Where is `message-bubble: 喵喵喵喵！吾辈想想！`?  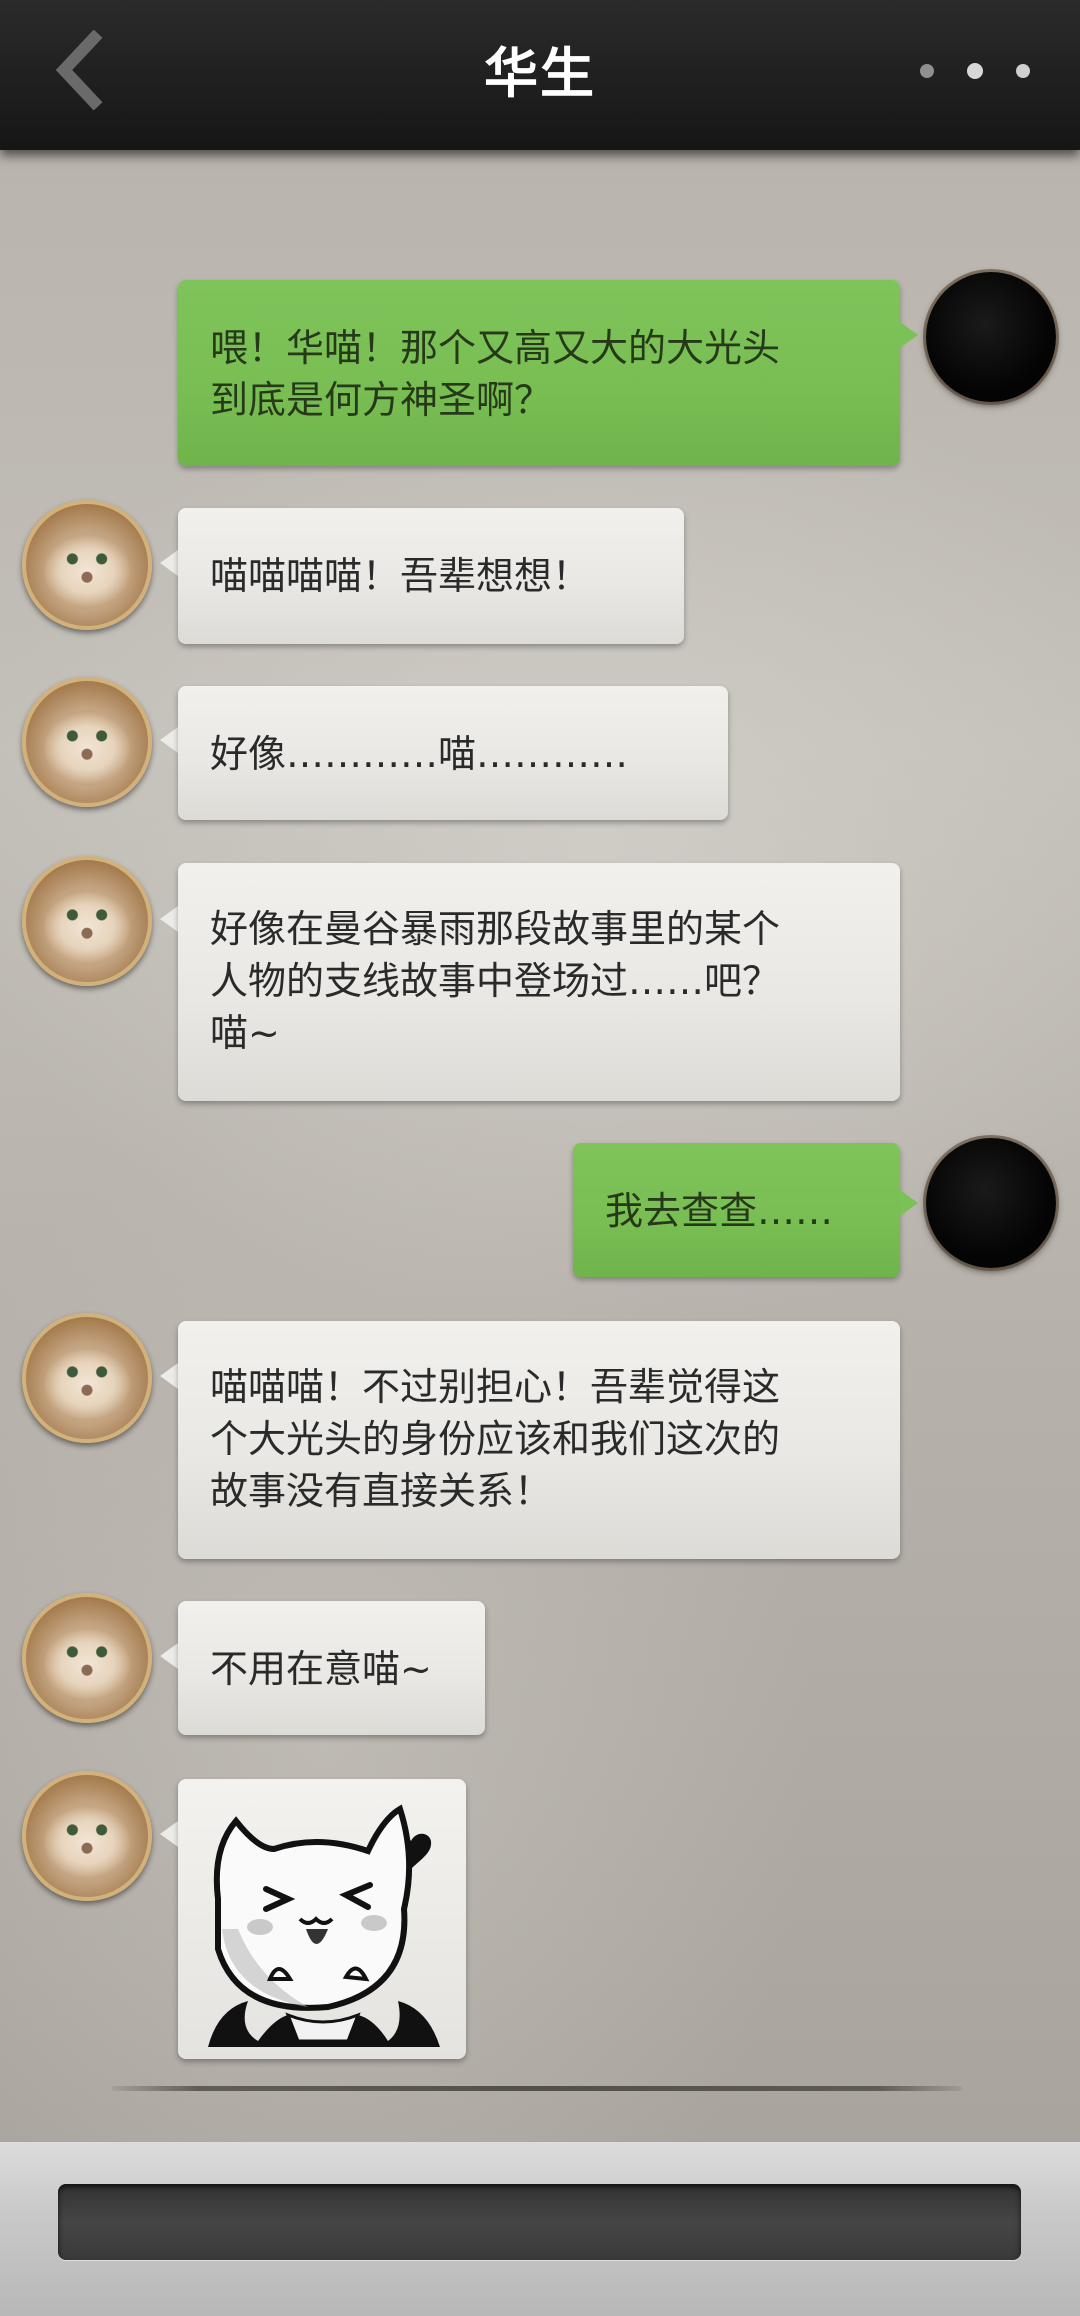
message-bubble: 喵喵喵喵！吾辈想想！ is located at coordinates (431, 576).